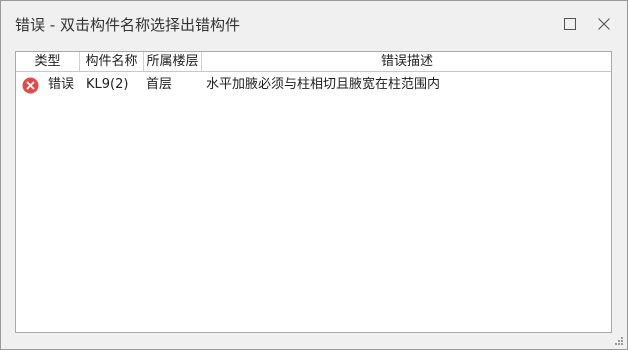 The width and height of the screenshot is (628, 350). What do you see at coordinates (619, 341) in the screenshot?
I see `resize-grip-icon` at bounding box center [619, 341].